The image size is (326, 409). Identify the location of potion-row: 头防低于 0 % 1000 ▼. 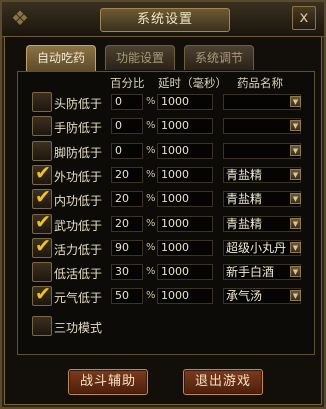
(172, 103).